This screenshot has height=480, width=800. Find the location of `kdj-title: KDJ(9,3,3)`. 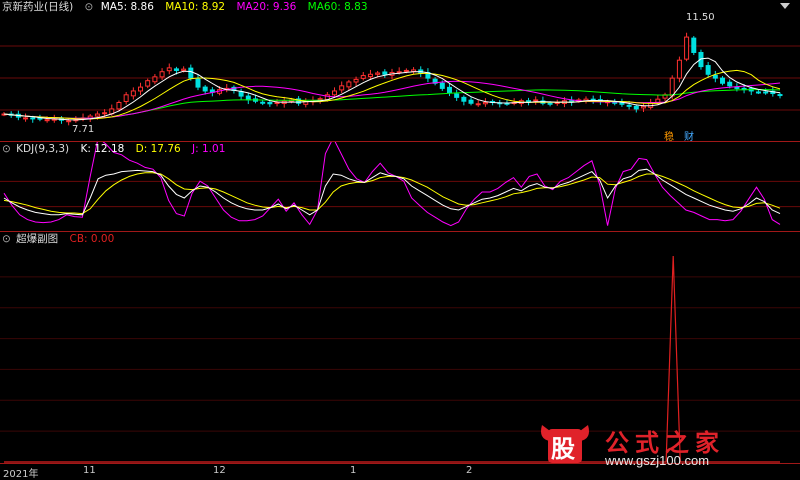

kdj-title: KDJ(9,3,3) is located at coordinates (43, 149).